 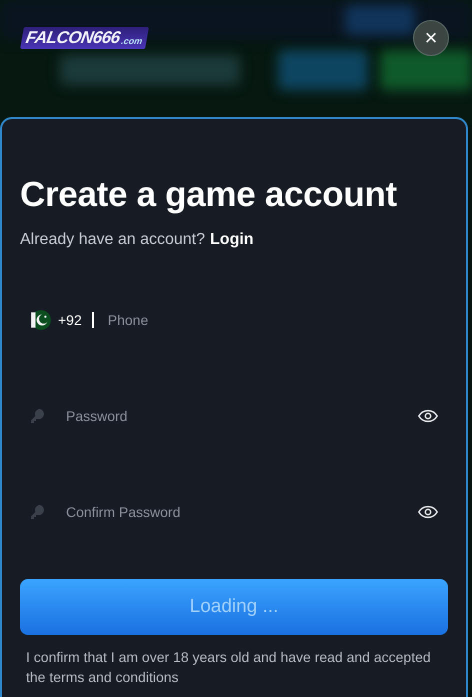 What do you see at coordinates (70, 320) in the screenshot?
I see `country-code: +92` at bounding box center [70, 320].